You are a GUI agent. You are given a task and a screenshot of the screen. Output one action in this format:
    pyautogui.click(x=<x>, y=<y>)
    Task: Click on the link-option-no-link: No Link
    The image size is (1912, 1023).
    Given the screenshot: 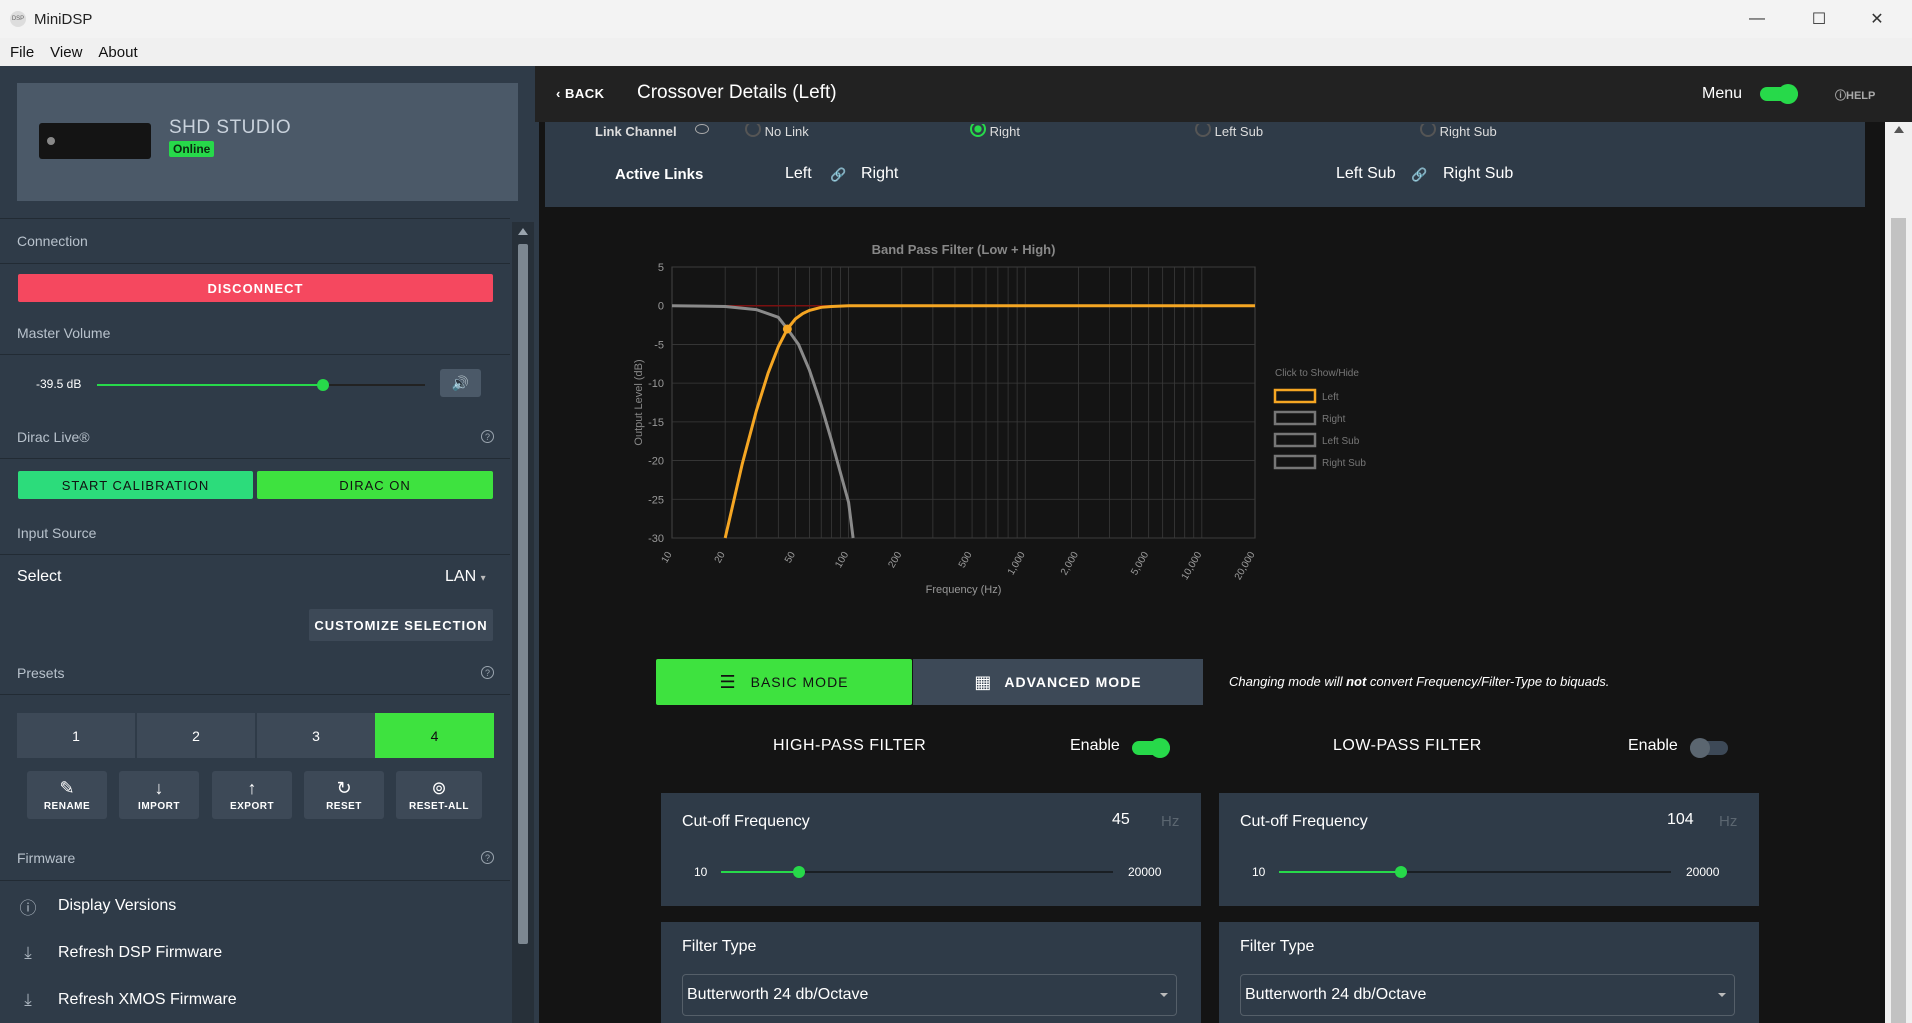 What is the action you would take?
    pyautogui.click(x=777, y=131)
    